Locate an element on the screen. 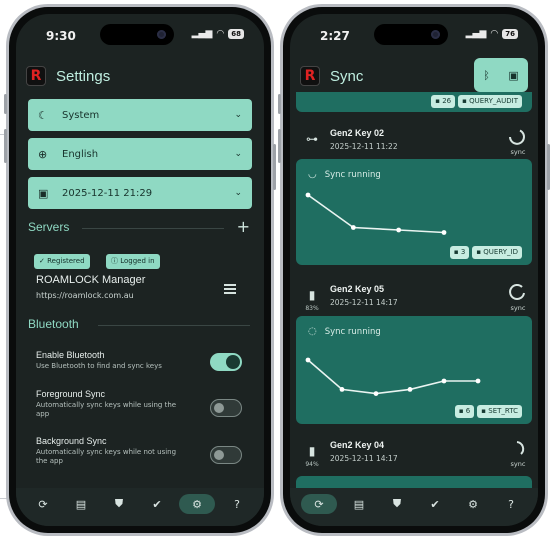  key-battery: 83% is located at coordinates (312, 308).